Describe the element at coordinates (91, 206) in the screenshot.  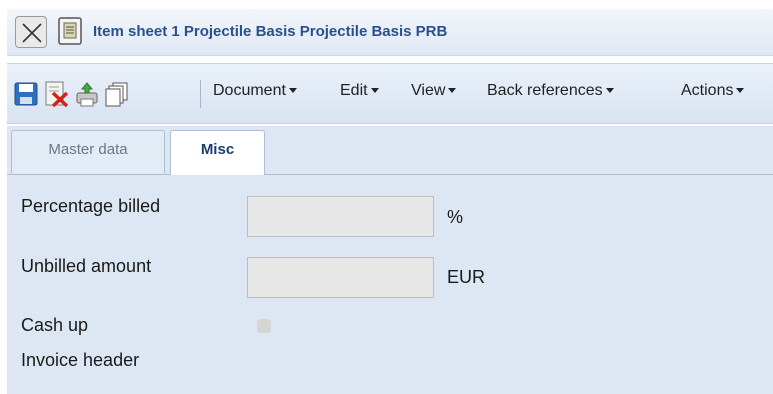
I see `percentage-billed-label: Percentage billed` at that location.